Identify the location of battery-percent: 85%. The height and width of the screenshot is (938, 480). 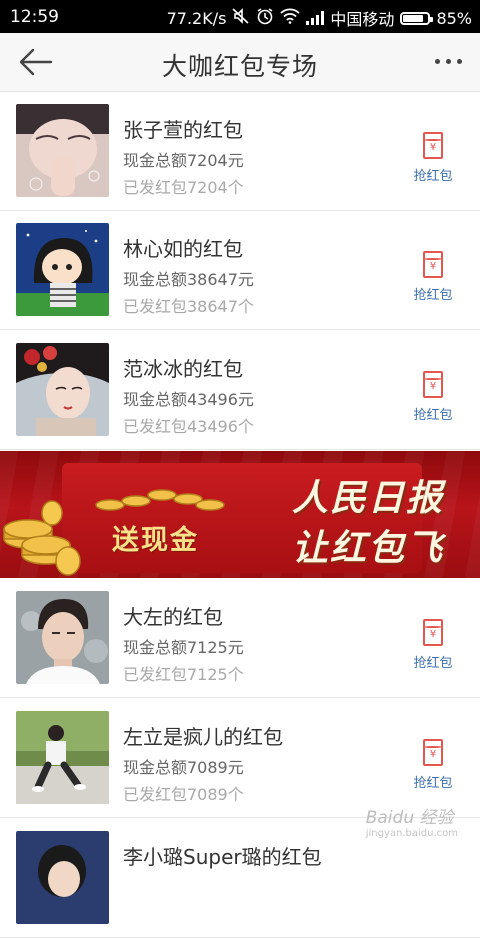
(454, 18).